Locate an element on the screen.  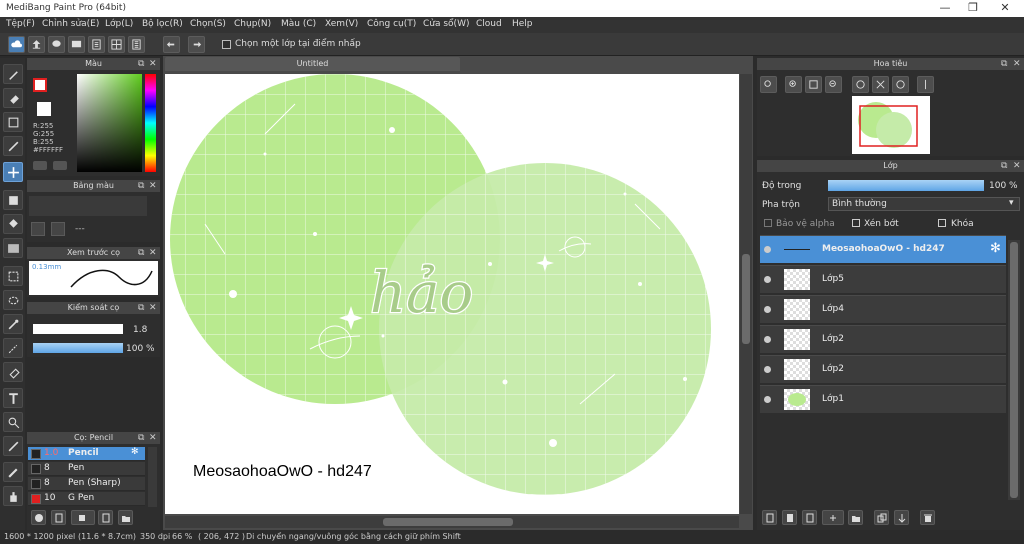
brush-opacity-slider is located at coordinates (78, 348).